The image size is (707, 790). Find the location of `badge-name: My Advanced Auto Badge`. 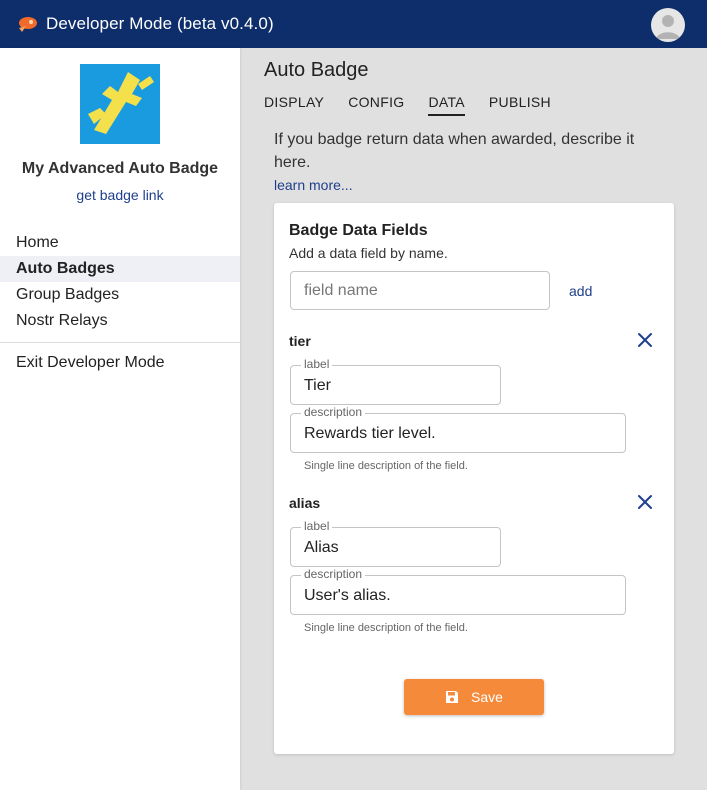

badge-name: My Advanced Auto Badge is located at coordinates (120, 168).